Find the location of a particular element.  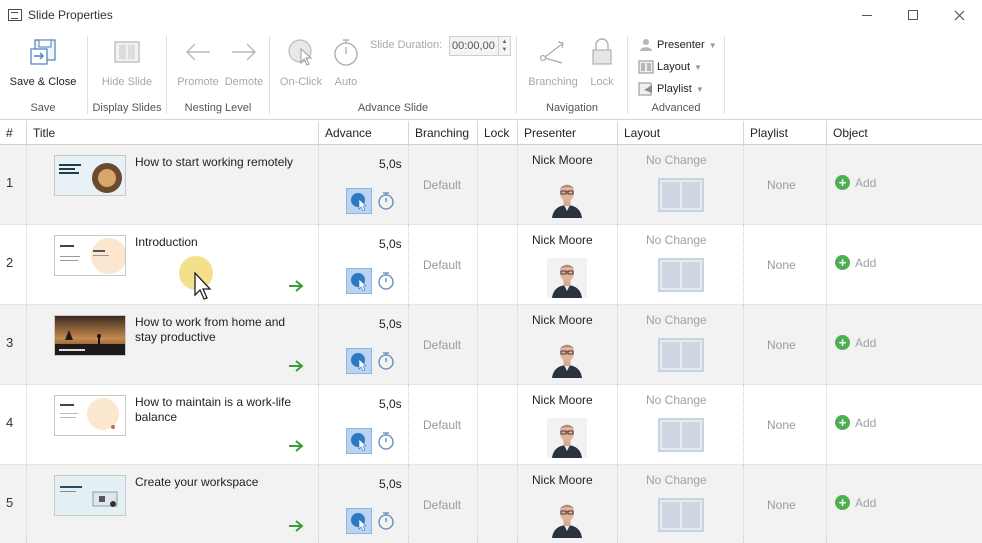

playlist-dropdown: Playlist ▼ is located at coordinates (671, 89).